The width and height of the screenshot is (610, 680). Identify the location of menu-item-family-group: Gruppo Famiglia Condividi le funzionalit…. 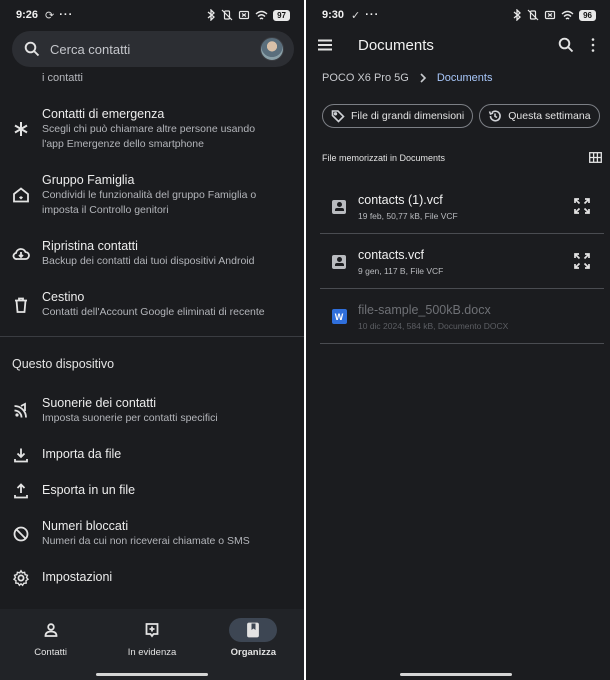
(152, 195).